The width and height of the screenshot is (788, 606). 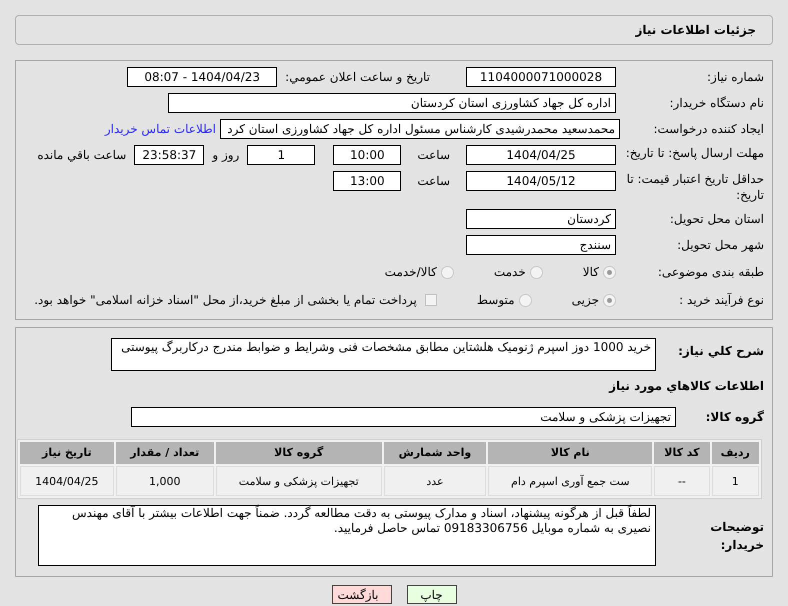 What do you see at coordinates (435, 453) in the screenshot?
I see `column-header: واحد شمارش` at bounding box center [435, 453].